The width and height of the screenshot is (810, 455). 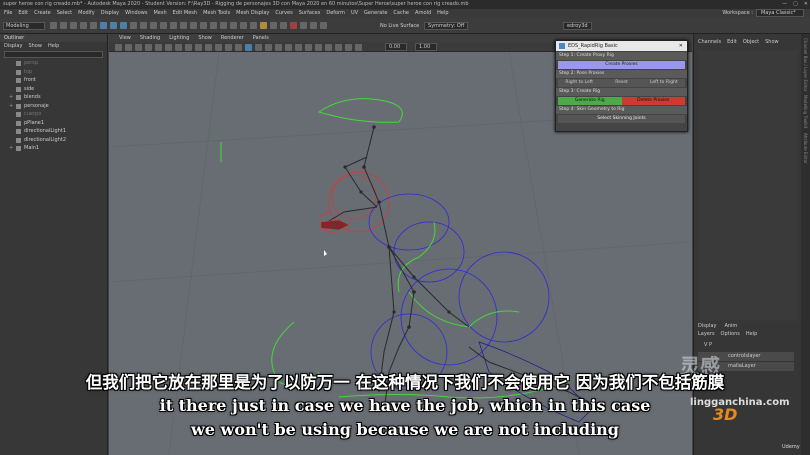 I want to click on layers-menu: Layers, so click(x=706, y=334).